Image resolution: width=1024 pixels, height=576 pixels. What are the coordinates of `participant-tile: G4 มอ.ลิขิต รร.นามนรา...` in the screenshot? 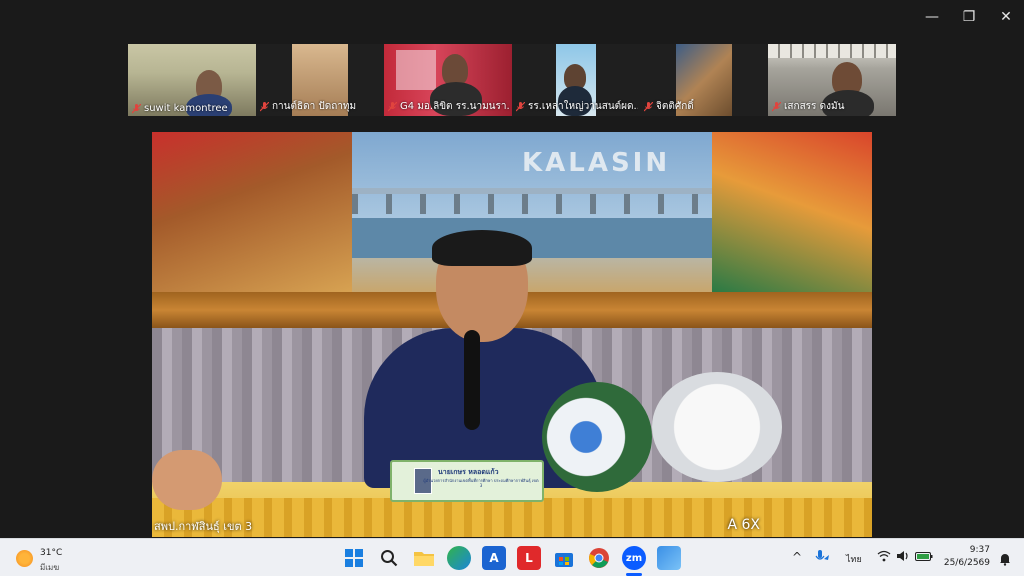 It's located at (448, 80).